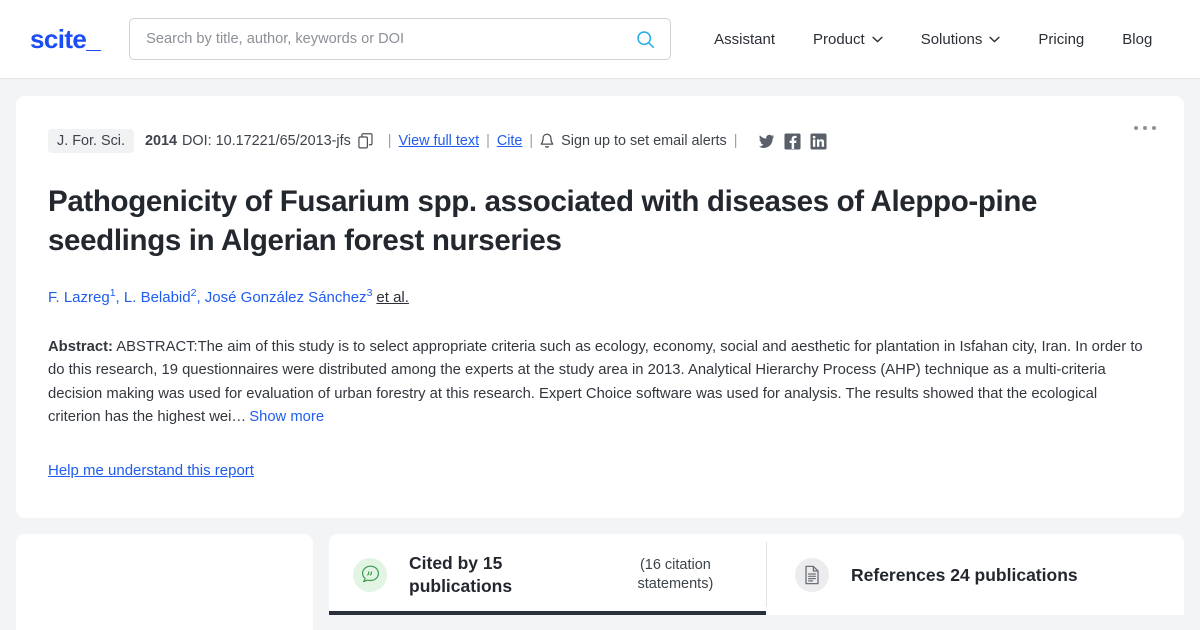 The width and height of the screenshot is (1200, 630). Describe the element at coordinates (439, 141) in the screenshot. I see `view-full-text-link: View full text` at that location.